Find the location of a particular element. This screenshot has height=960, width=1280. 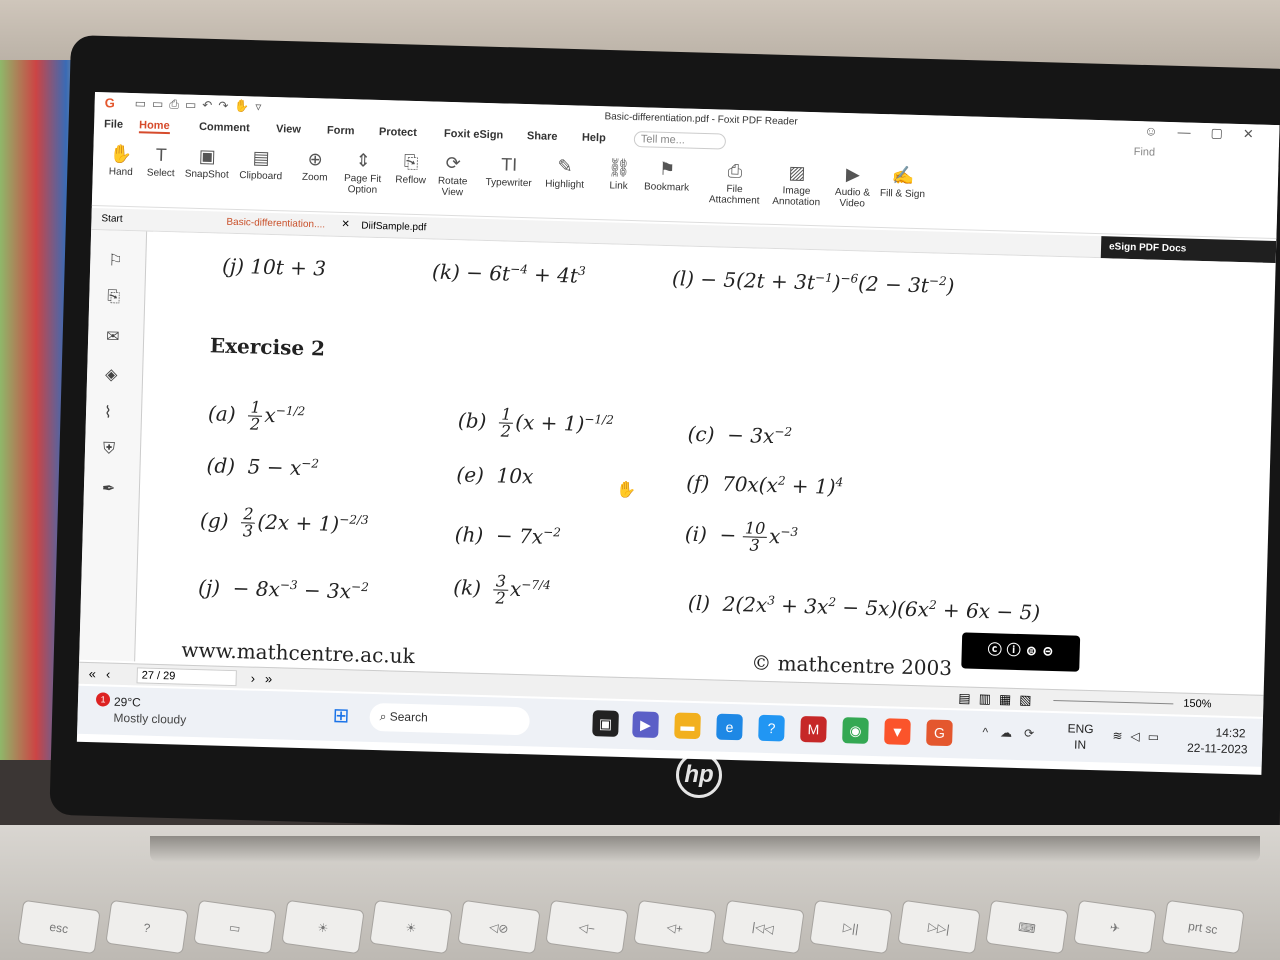

edge-icon: e is located at coordinates (729, 727).